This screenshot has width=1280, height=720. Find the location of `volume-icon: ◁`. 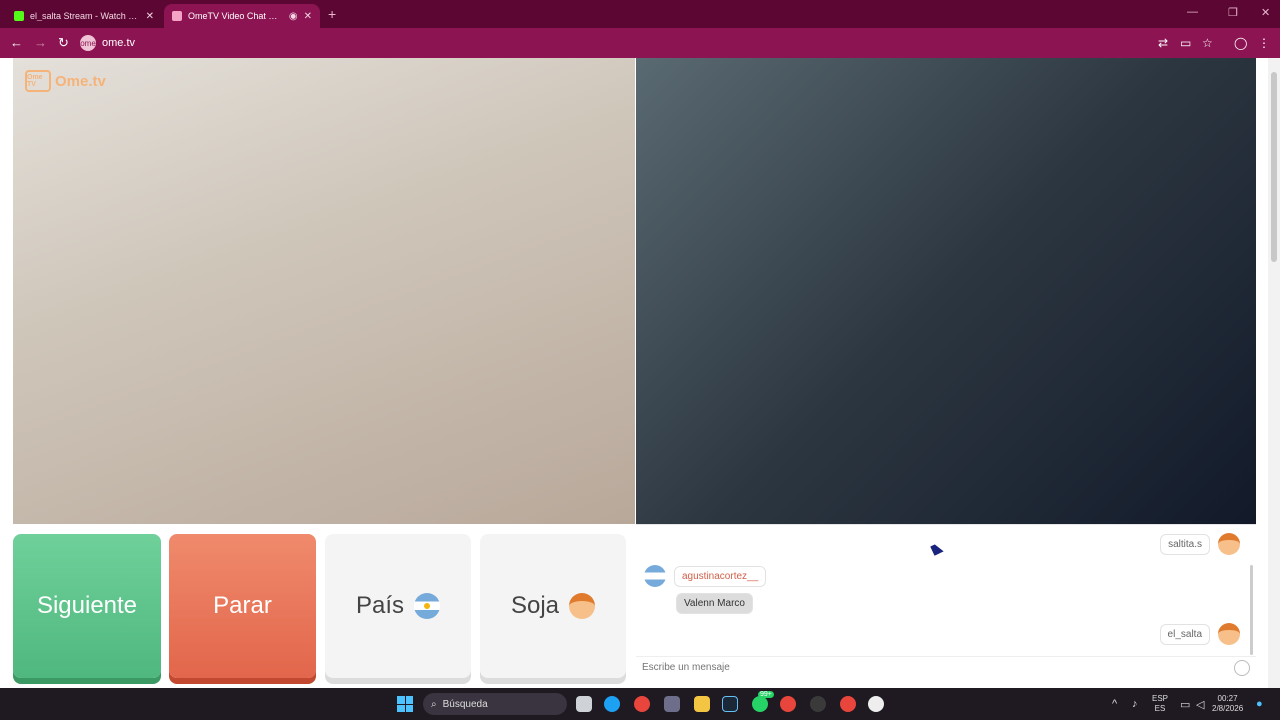

volume-icon: ◁ is located at coordinates (1200, 704).